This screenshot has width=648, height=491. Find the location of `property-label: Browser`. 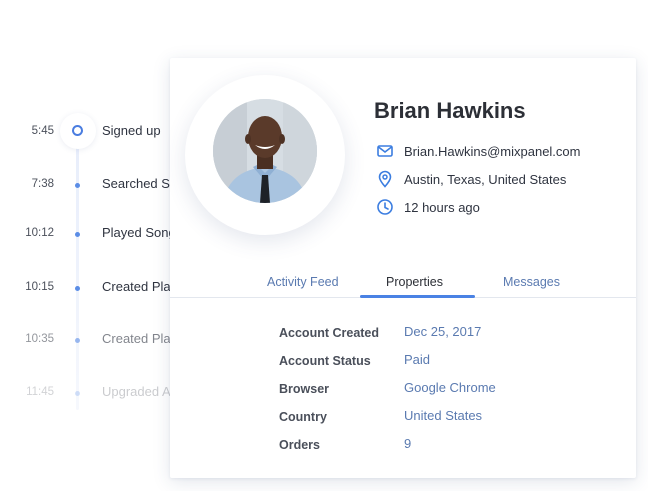

property-label: Browser is located at coordinates (304, 389).